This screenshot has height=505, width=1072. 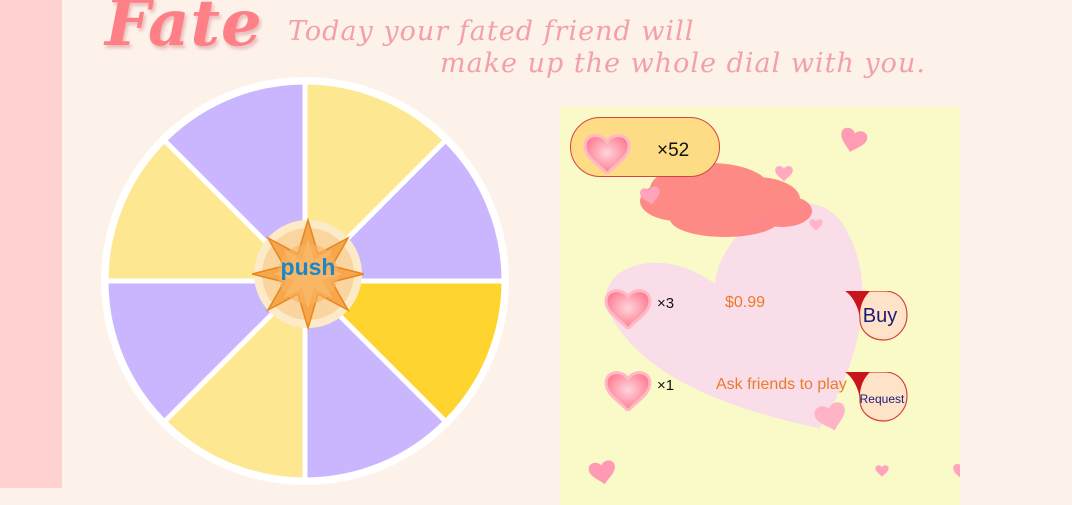 What do you see at coordinates (880, 316) in the screenshot?
I see `buy-label: Buy` at bounding box center [880, 316].